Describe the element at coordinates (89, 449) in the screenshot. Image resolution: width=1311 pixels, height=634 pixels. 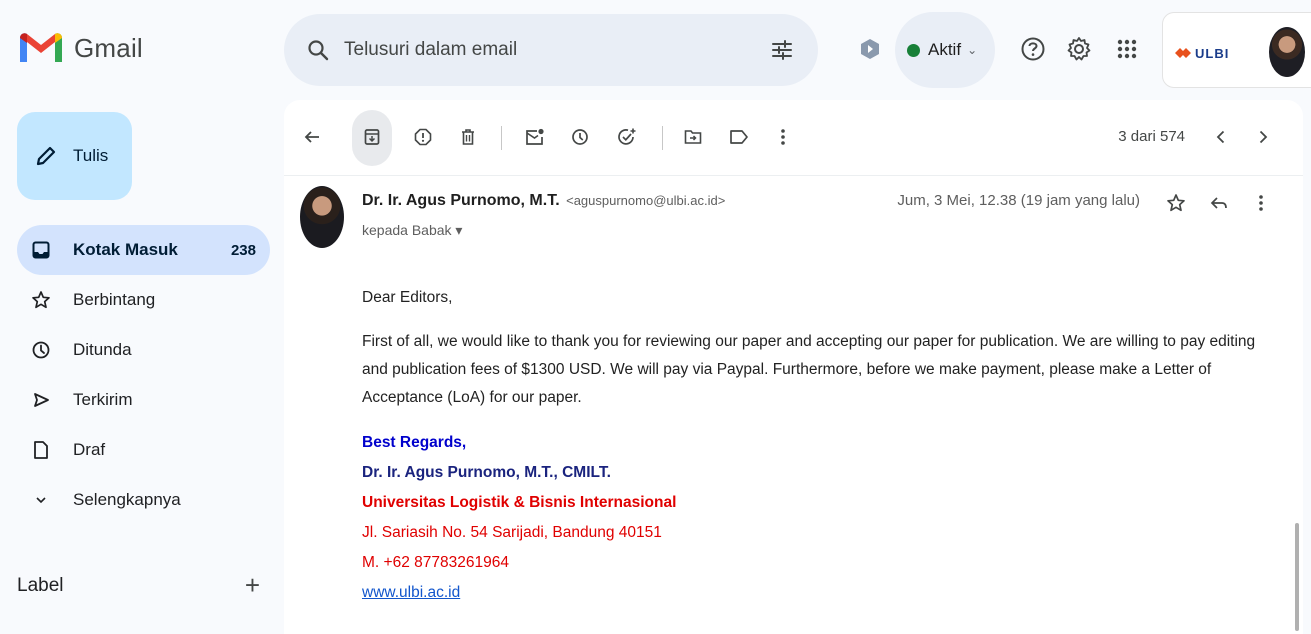
I see `sidebar-item-label: Draf` at that location.